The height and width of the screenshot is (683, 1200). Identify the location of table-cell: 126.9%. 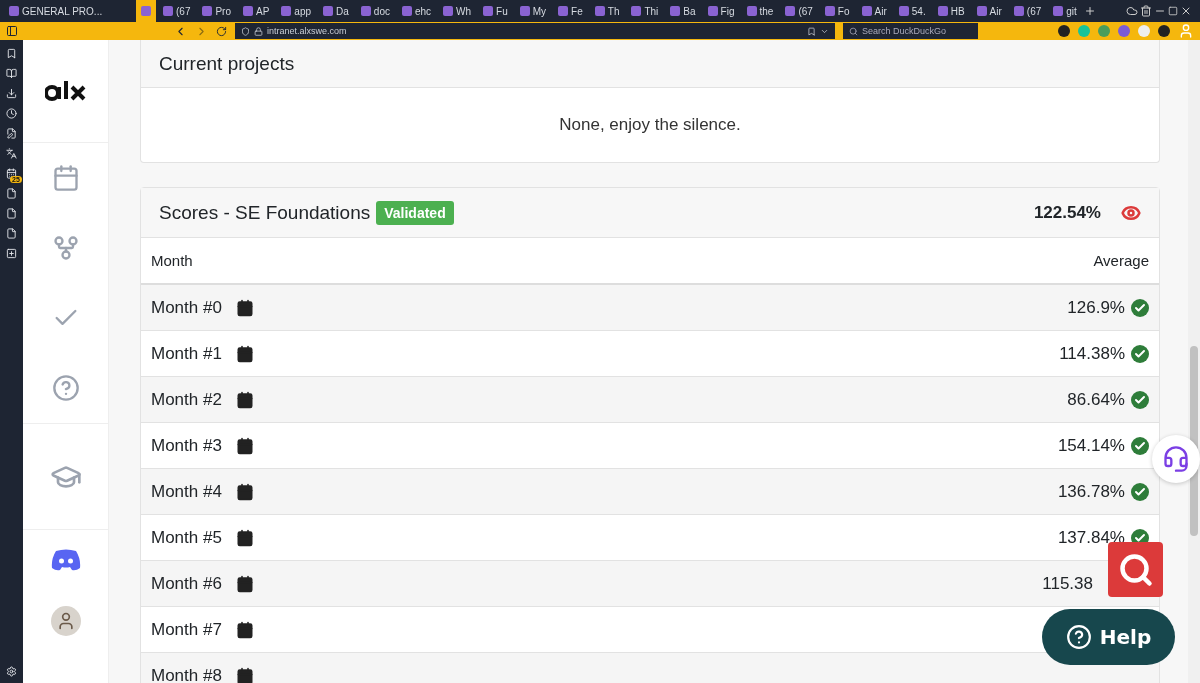
(1096, 307).